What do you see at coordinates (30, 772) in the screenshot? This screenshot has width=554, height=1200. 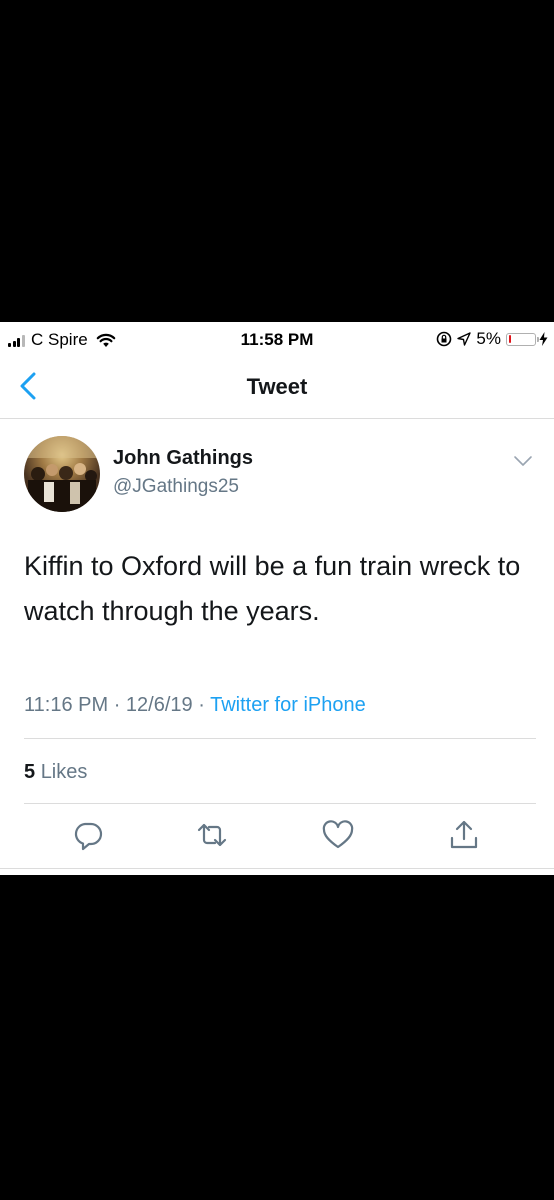 I see `likes-number: 5` at bounding box center [30, 772].